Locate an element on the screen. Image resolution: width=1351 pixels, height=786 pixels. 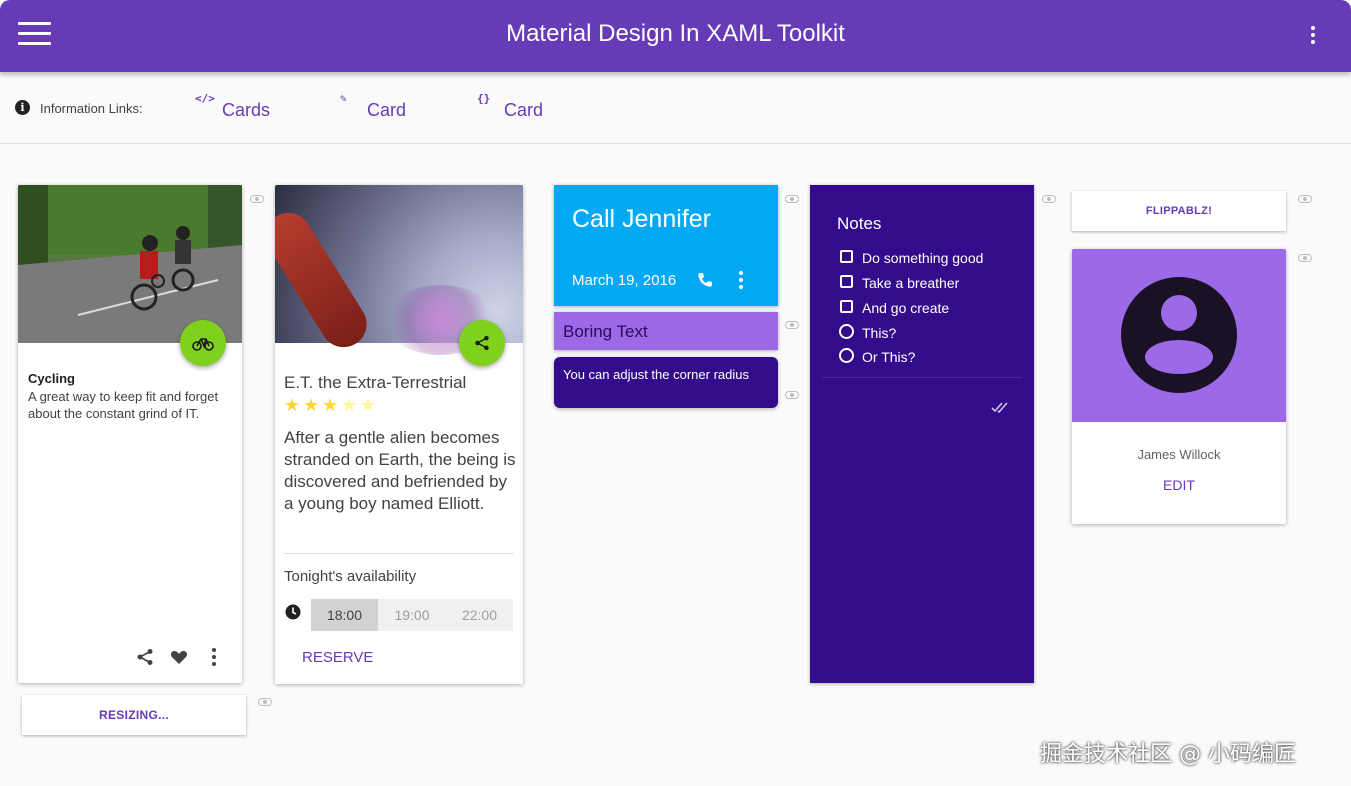
availability-label: Tonight's availability is located at coordinates (350, 576).